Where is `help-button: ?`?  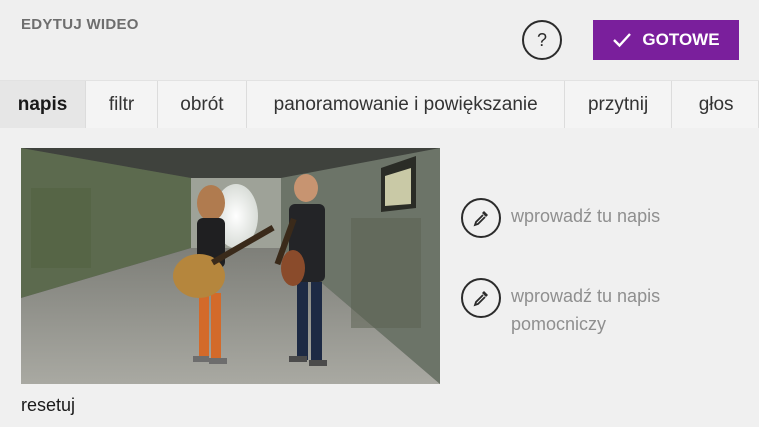 help-button: ? is located at coordinates (542, 40).